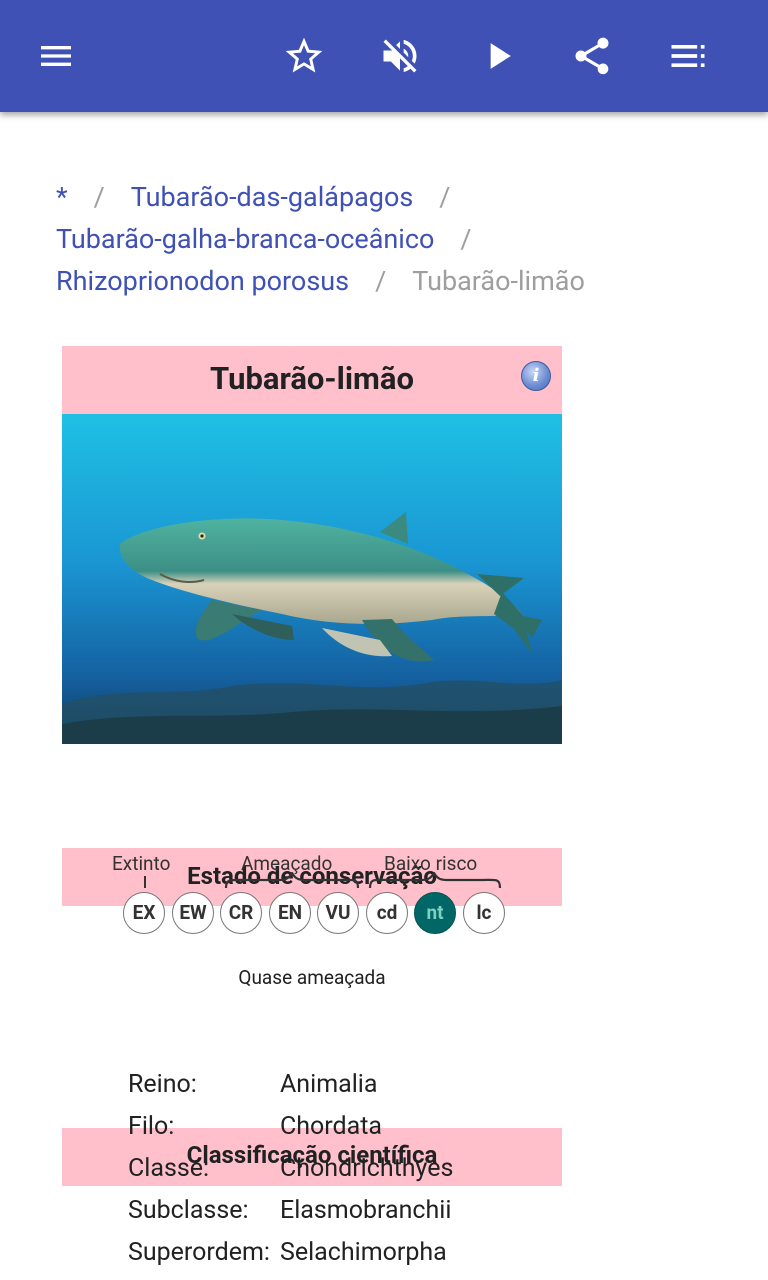 The height and width of the screenshot is (1280, 768). Describe the element at coordinates (365, 1210) in the screenshot. I see `taxonomy-value: Elasmobranchii` at that location.